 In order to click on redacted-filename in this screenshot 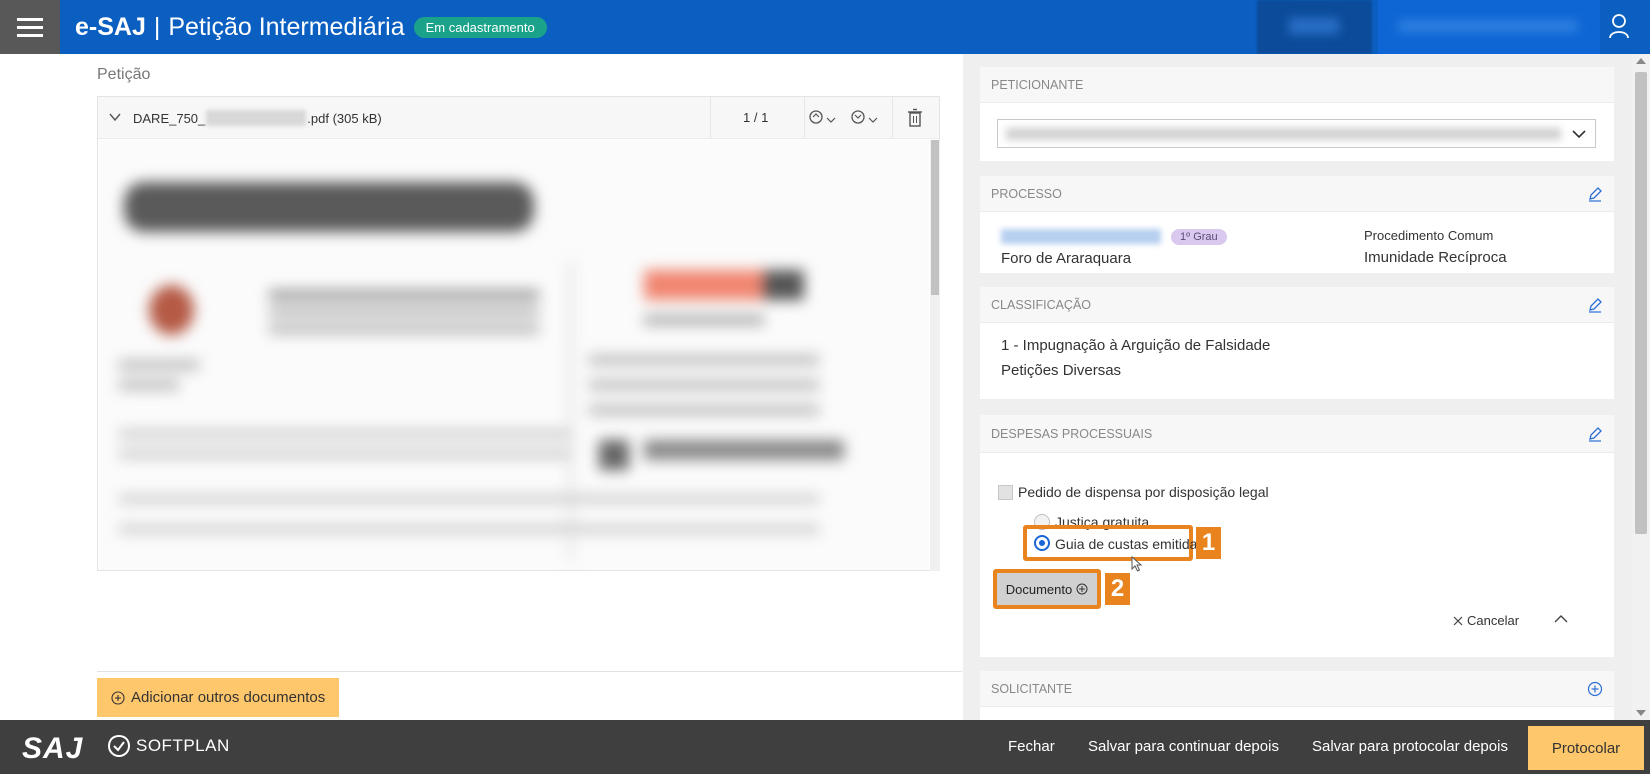, I will do `click(256, 118)`.